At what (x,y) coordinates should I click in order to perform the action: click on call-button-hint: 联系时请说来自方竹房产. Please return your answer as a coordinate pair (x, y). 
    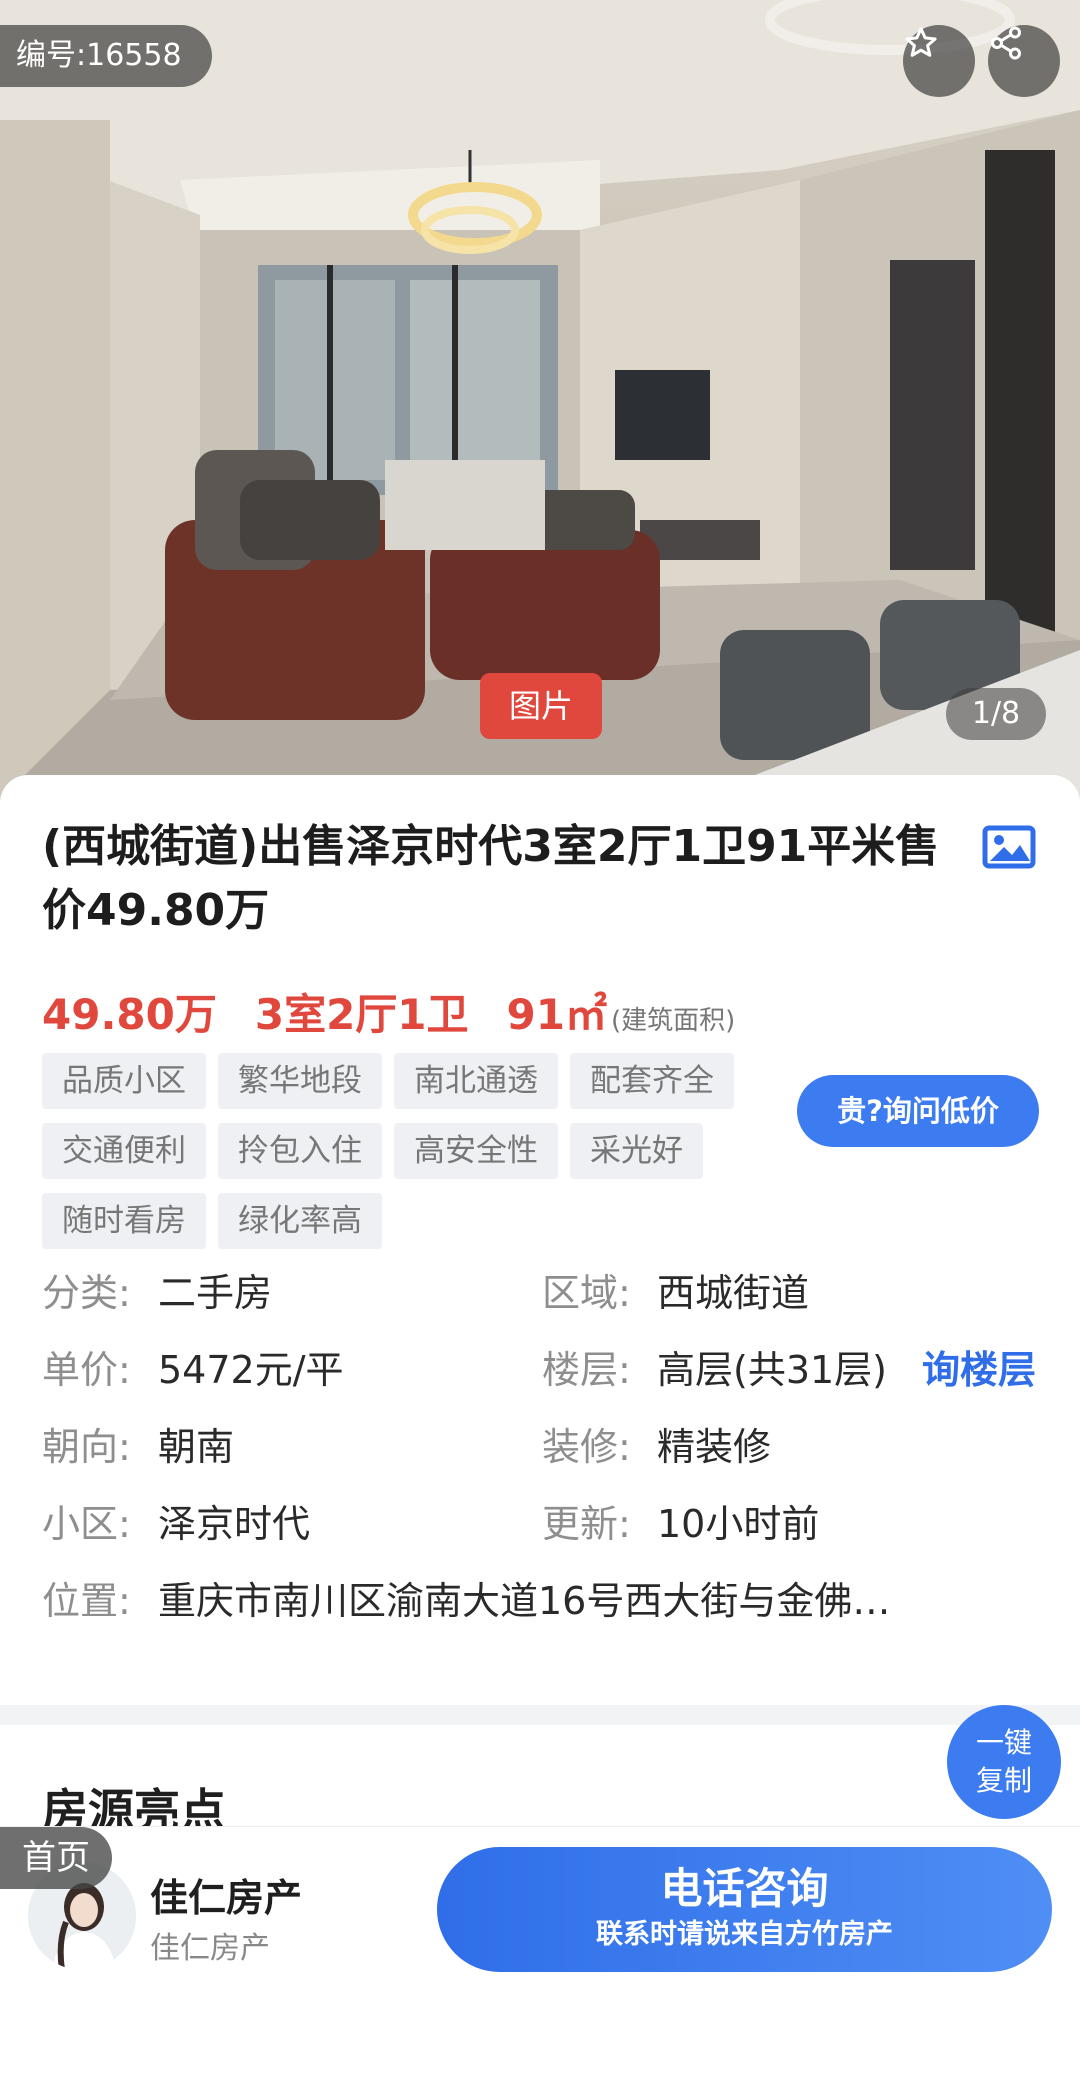
    Looking at the image, I should click on (744, 1934).